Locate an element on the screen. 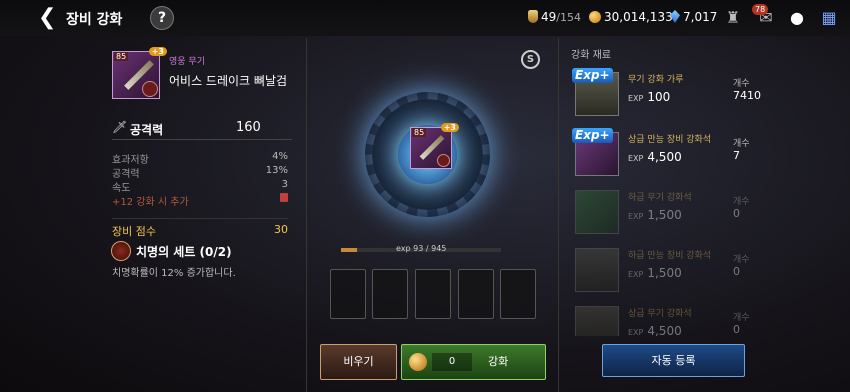 This screenshot has height=392, width=850. auto-register-button: 자동 등록 is located at coordinates (673, 360).